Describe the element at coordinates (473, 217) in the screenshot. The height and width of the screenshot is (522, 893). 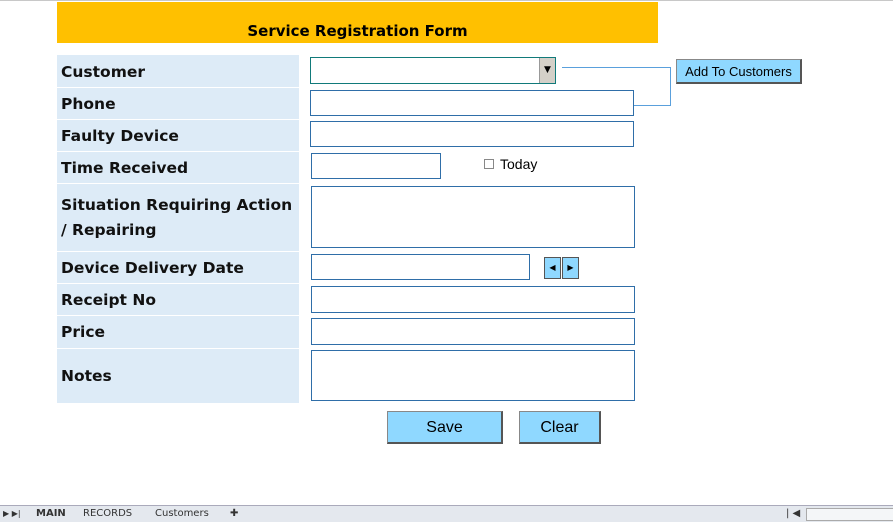
I see `situation-input` at that location.